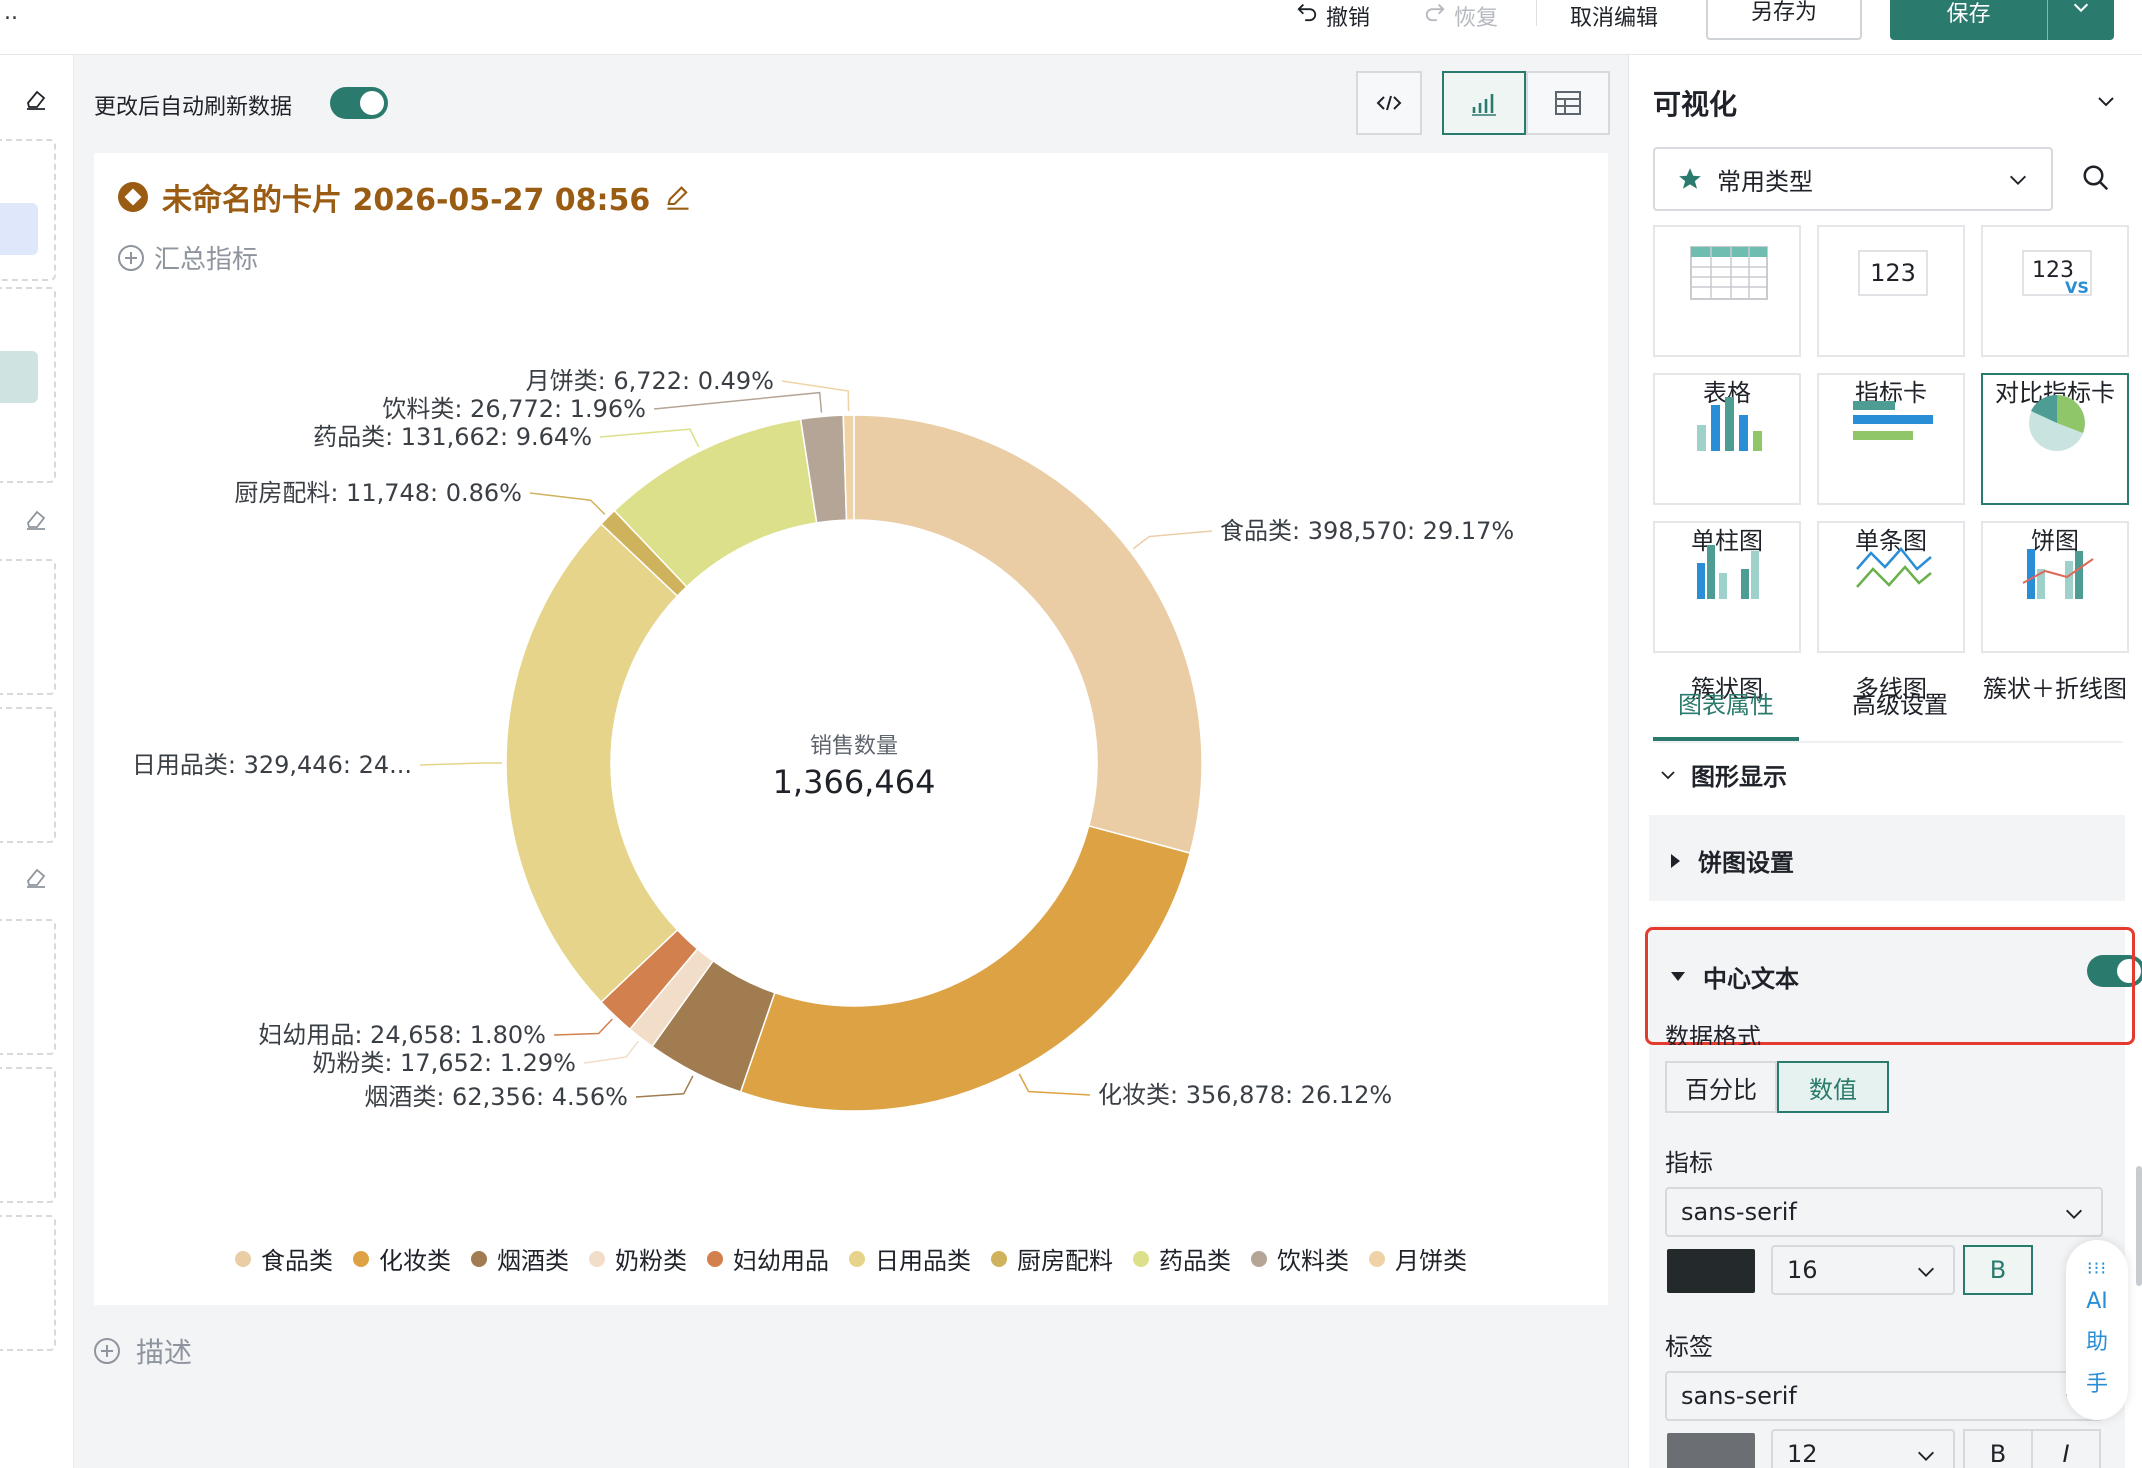 Image resolution: width=2142 pixels, height=1468 pixels. I want to click on chart-type-table, so click(1727, 291).